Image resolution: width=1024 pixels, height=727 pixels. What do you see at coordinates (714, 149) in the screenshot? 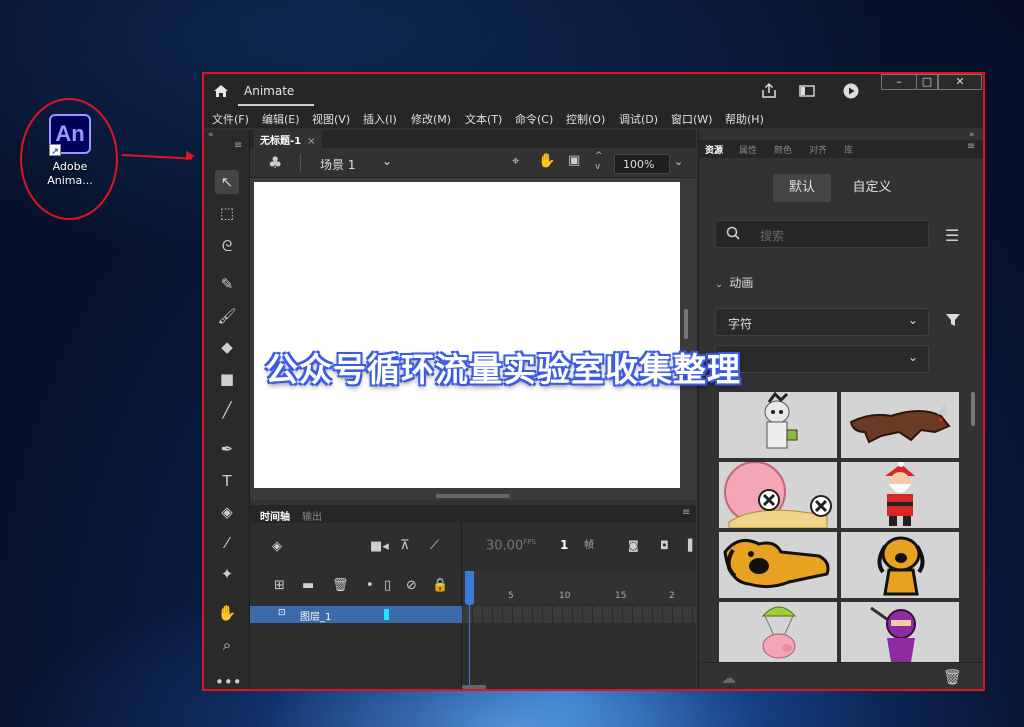
I see `tab-assets: 资源` at bounding box center [714, 149].